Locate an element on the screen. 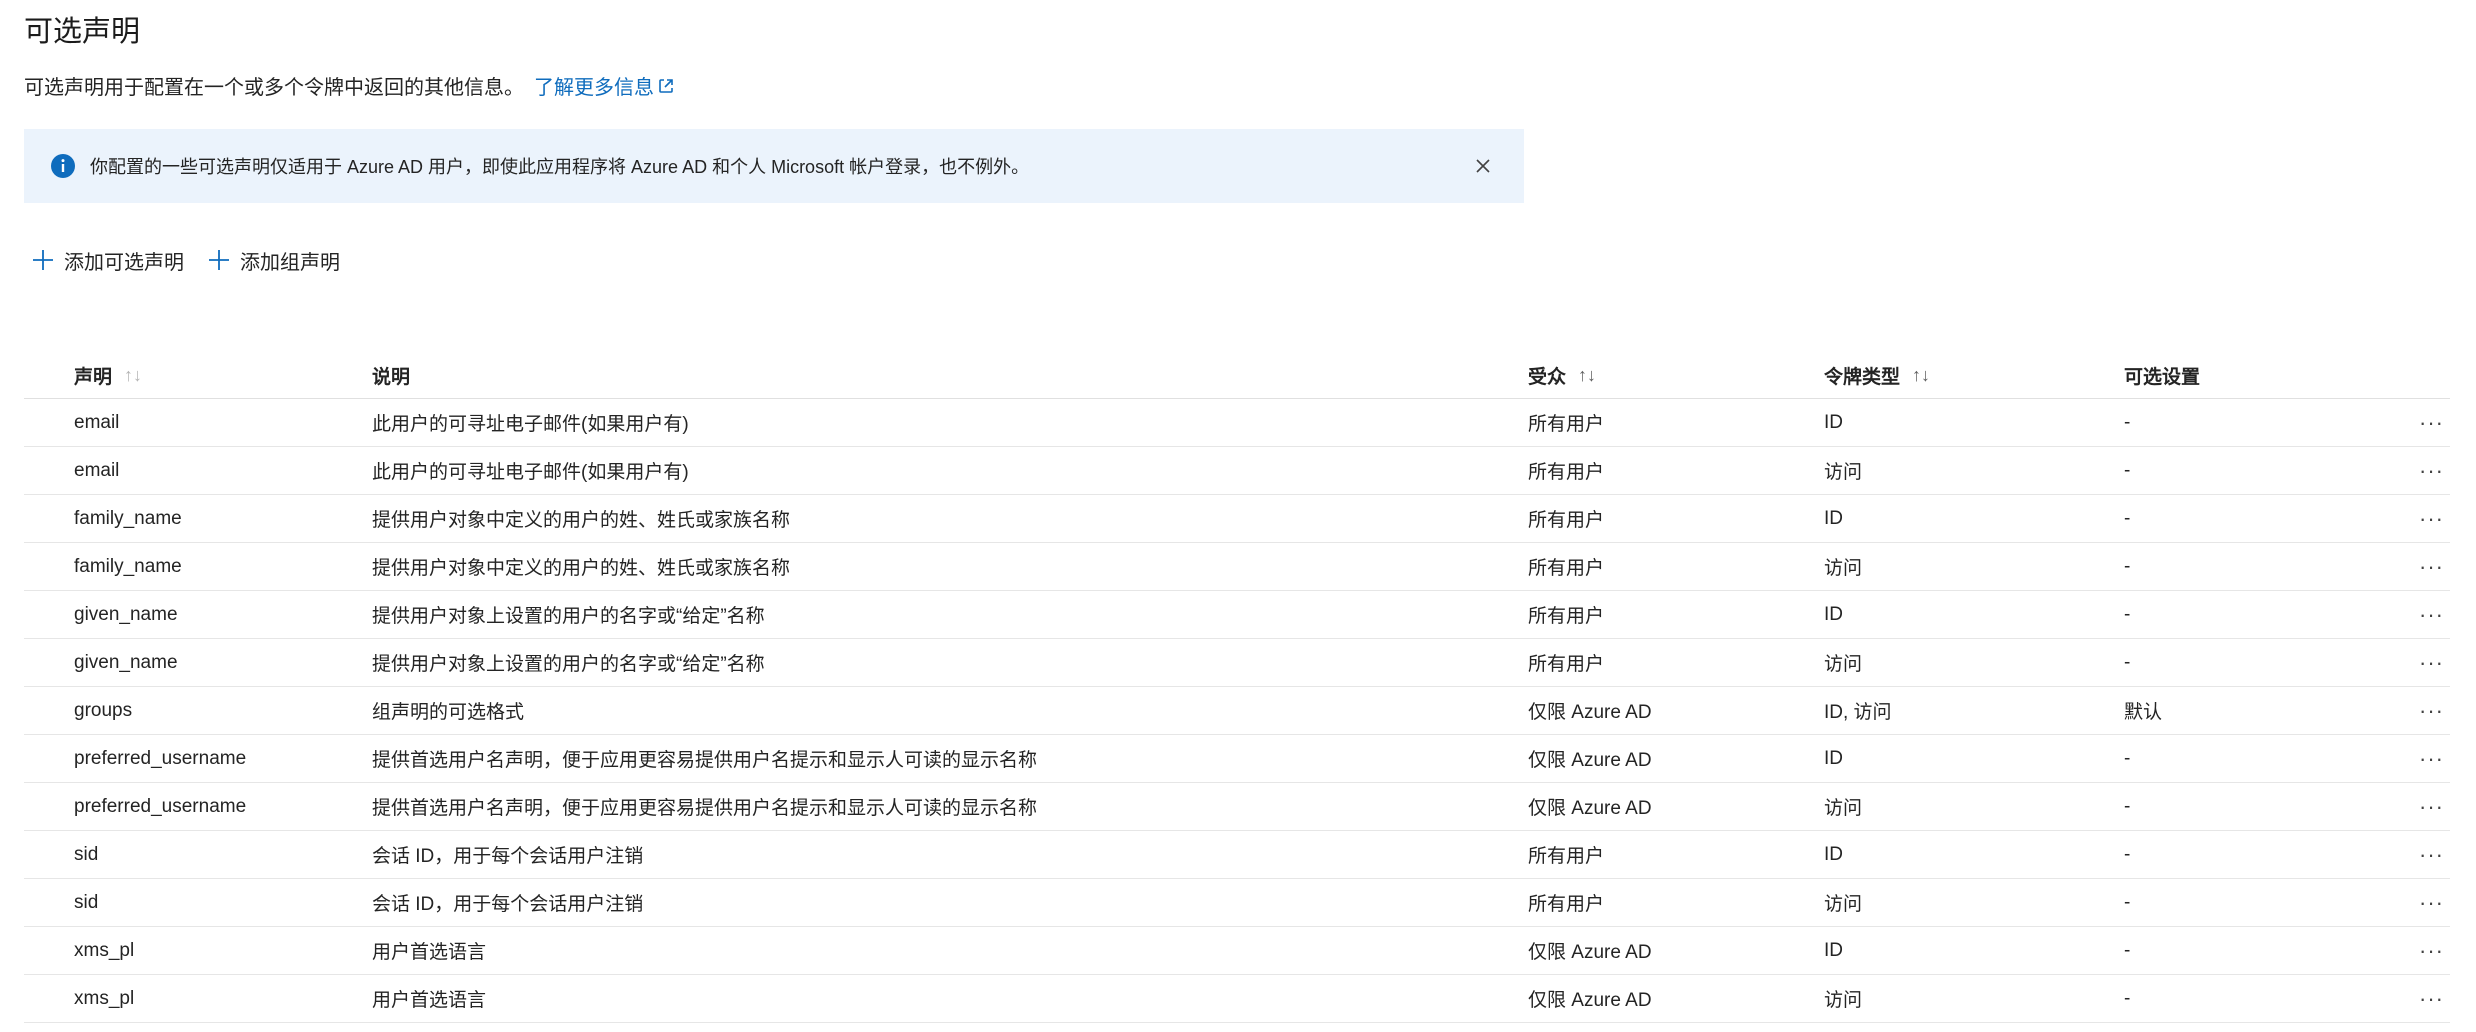 The height and width of the screenshot is (1032, 2476). page-description: 可选声明用于配置在一个或多个令牌中返回的其他信息。 了解更多信息 is located at coordinates (350, 89).